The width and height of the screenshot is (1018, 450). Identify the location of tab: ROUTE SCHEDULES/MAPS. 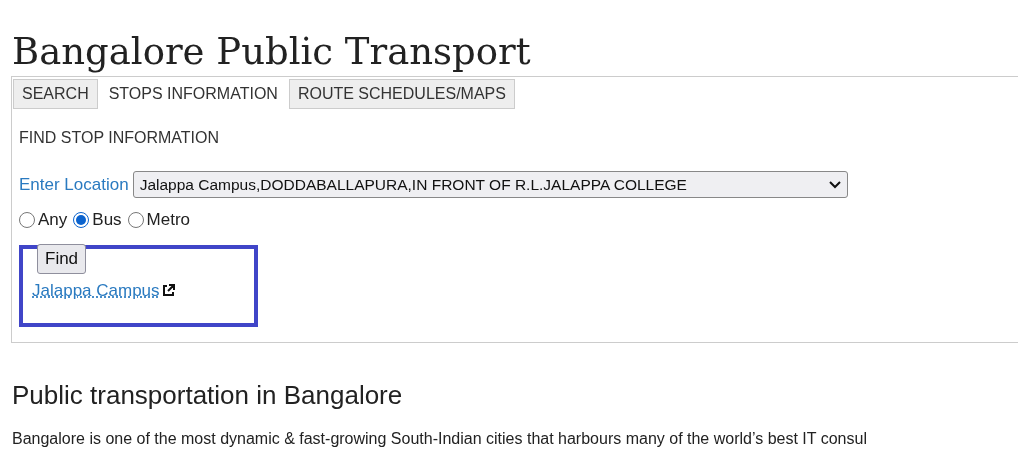
(401, 94).